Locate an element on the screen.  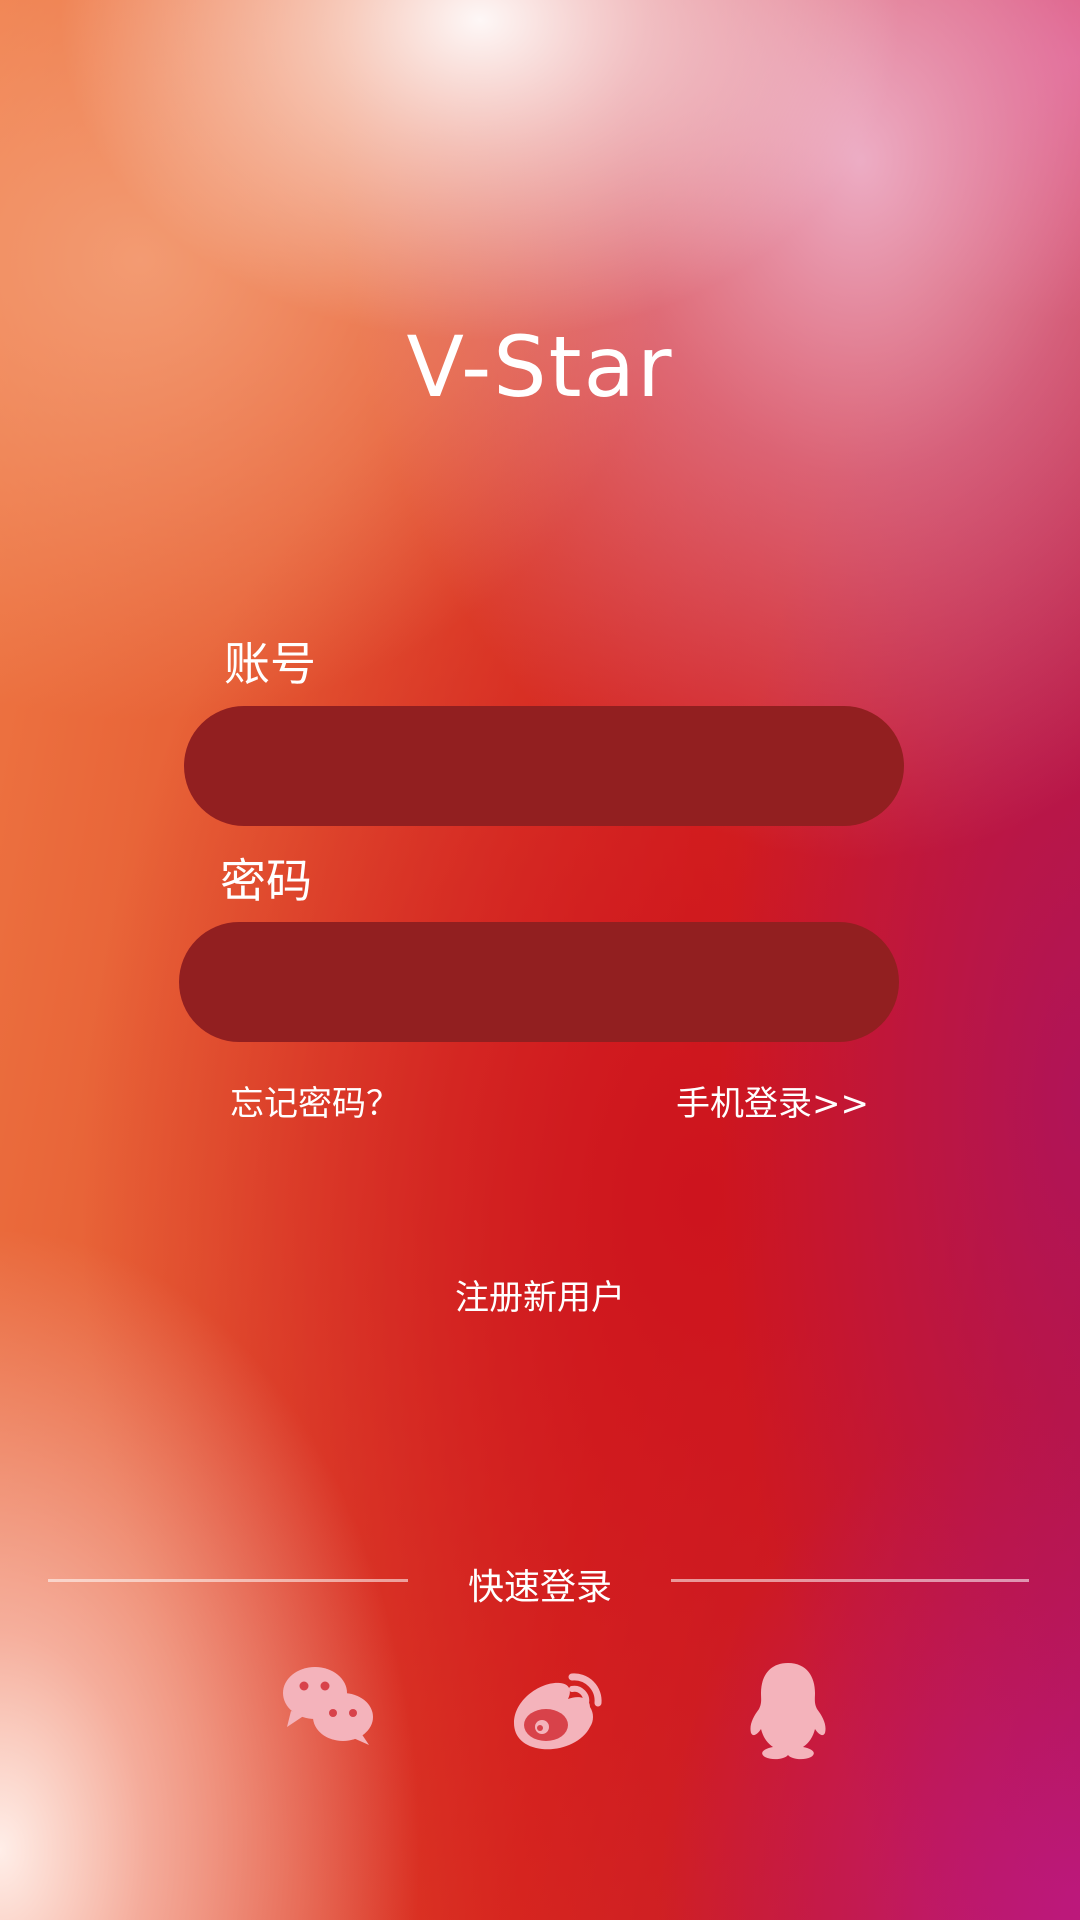
phone-login-link: 手机登录>> is located at coordinates (772, 1100).